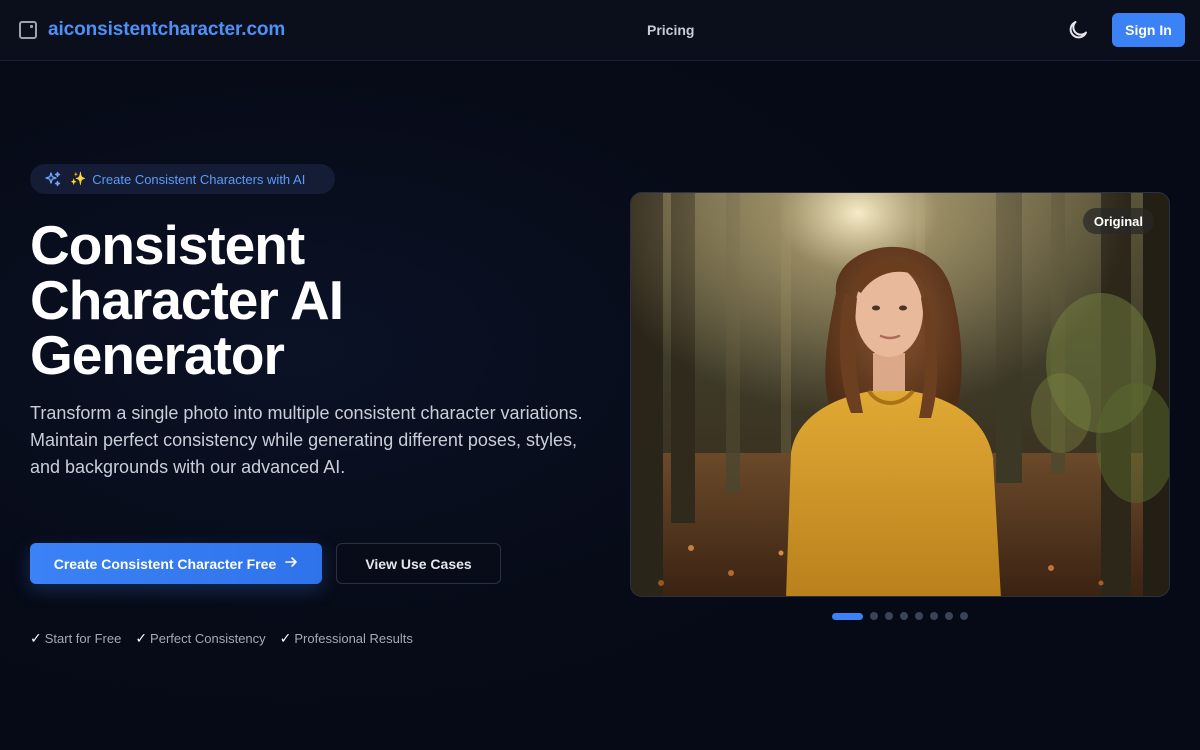 This screenshot has height=750, width=1200. What do you see at coordinates (157, 355) in the screenshot?
I see `hero-title-line-3: Generator` at bounding box center [157, 355].